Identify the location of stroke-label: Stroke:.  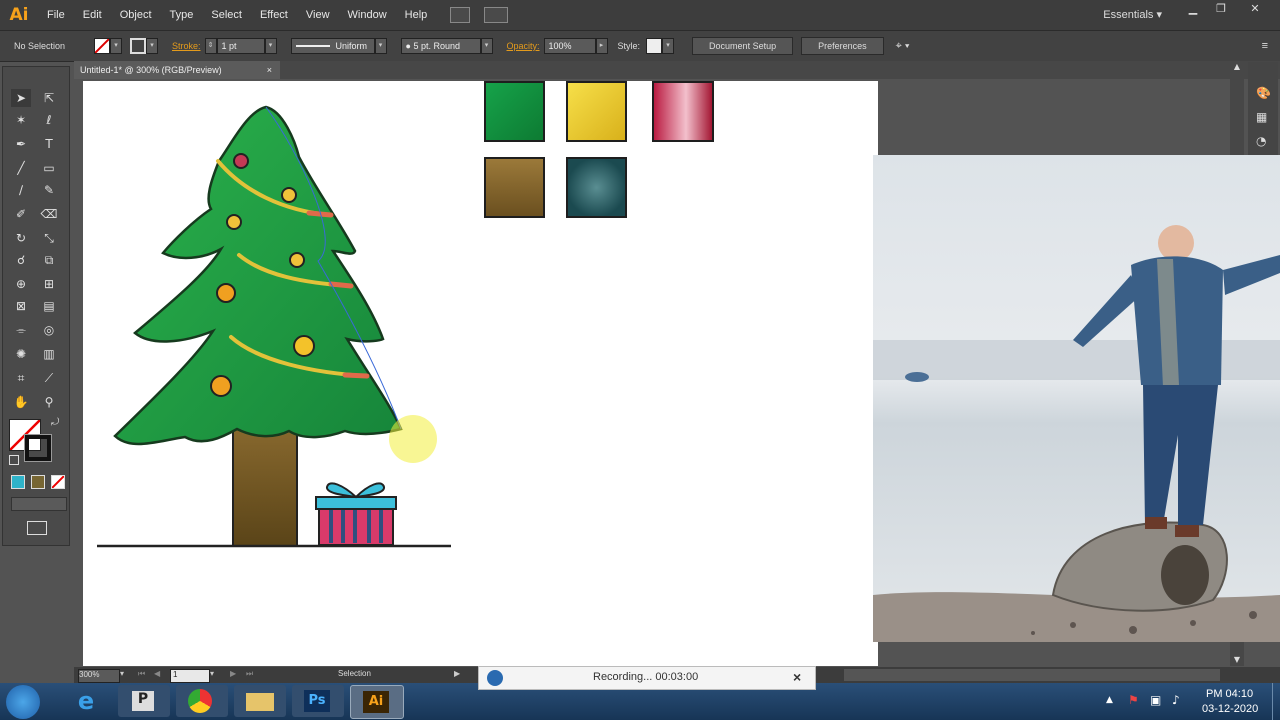
(186, 46).